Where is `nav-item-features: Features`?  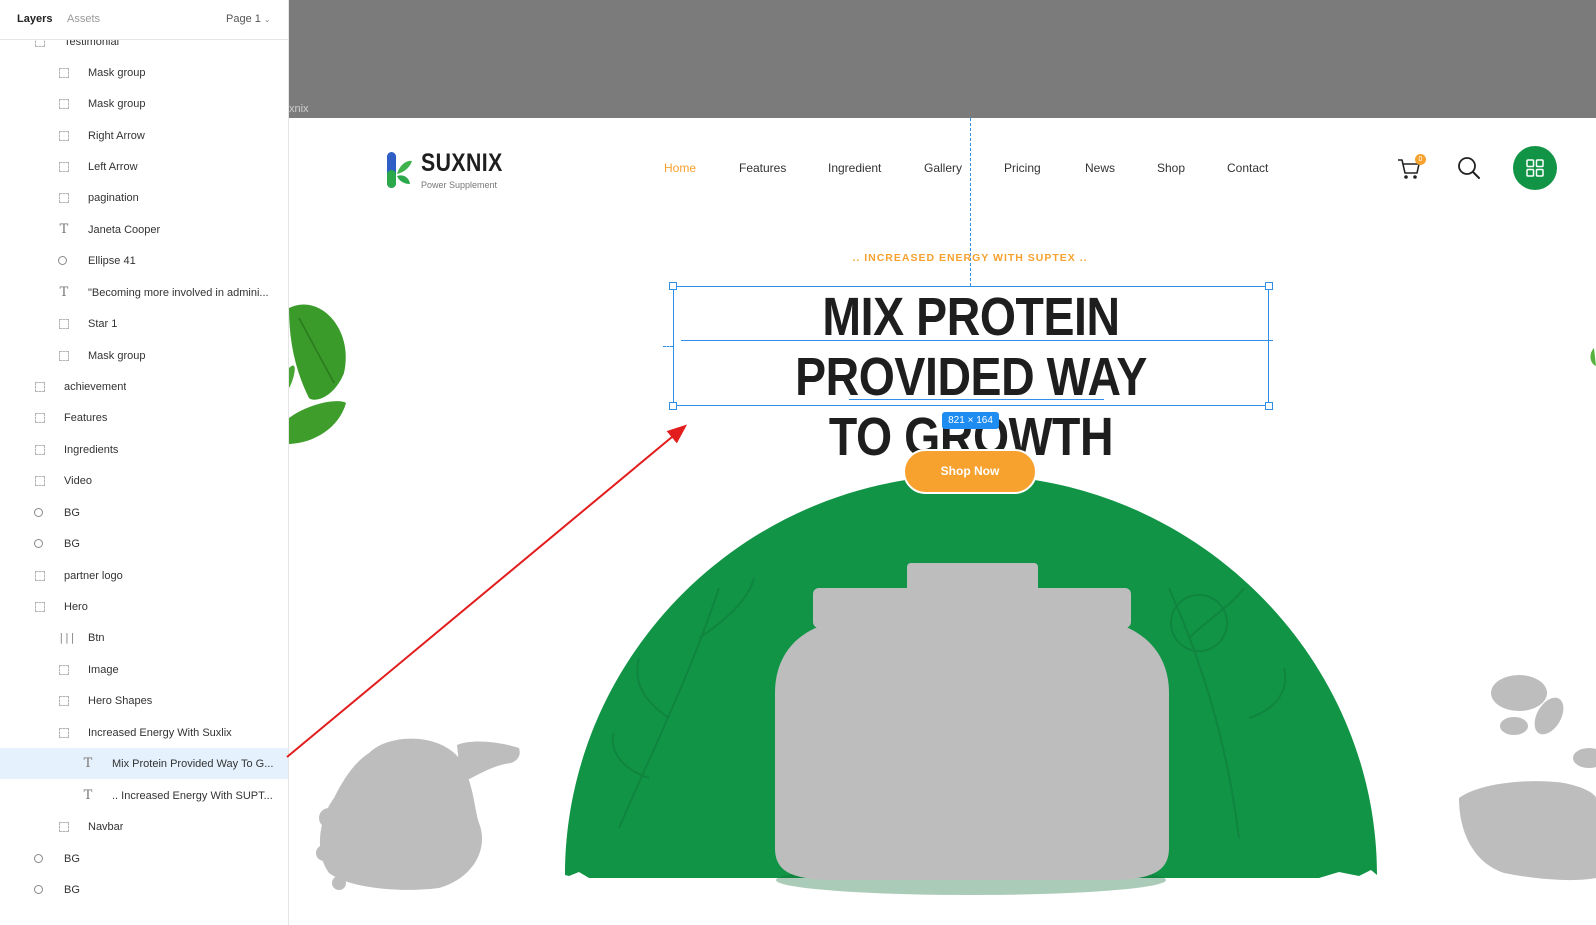 nav-item-features: Features is located at coordinates (762, 168).